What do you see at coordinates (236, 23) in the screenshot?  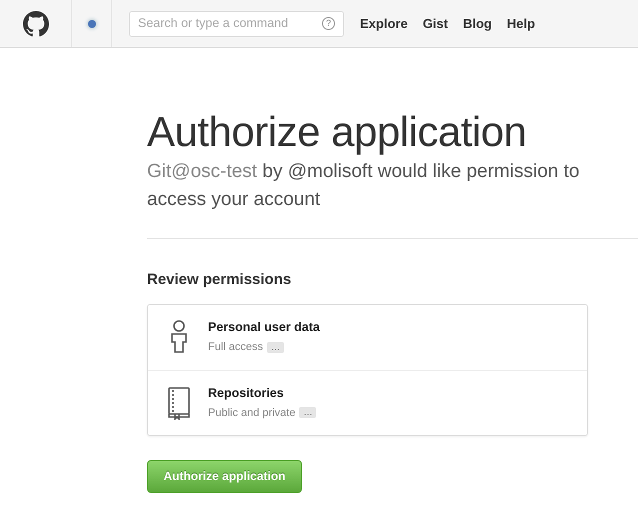 I see `search-field: Search or type a command ?` at bounding box center [236, 23].